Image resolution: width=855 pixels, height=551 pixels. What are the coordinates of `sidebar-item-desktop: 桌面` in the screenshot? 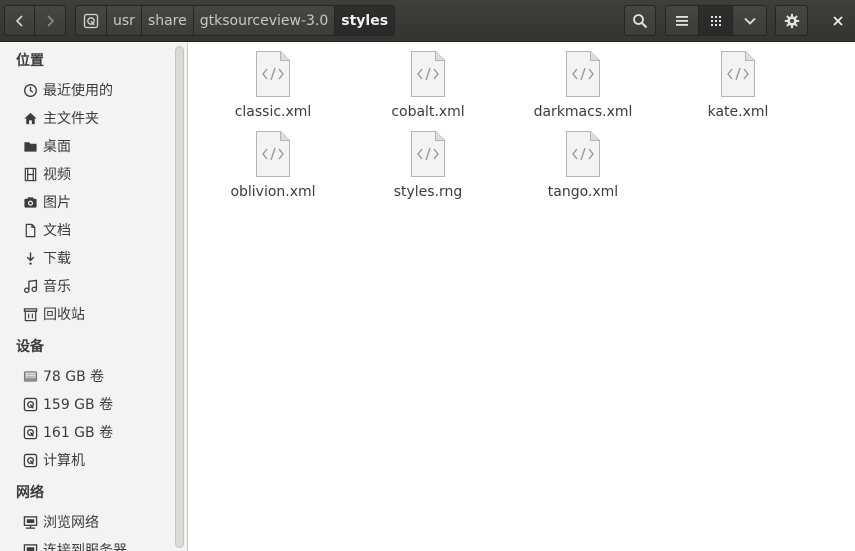 It's located at (46, 146).